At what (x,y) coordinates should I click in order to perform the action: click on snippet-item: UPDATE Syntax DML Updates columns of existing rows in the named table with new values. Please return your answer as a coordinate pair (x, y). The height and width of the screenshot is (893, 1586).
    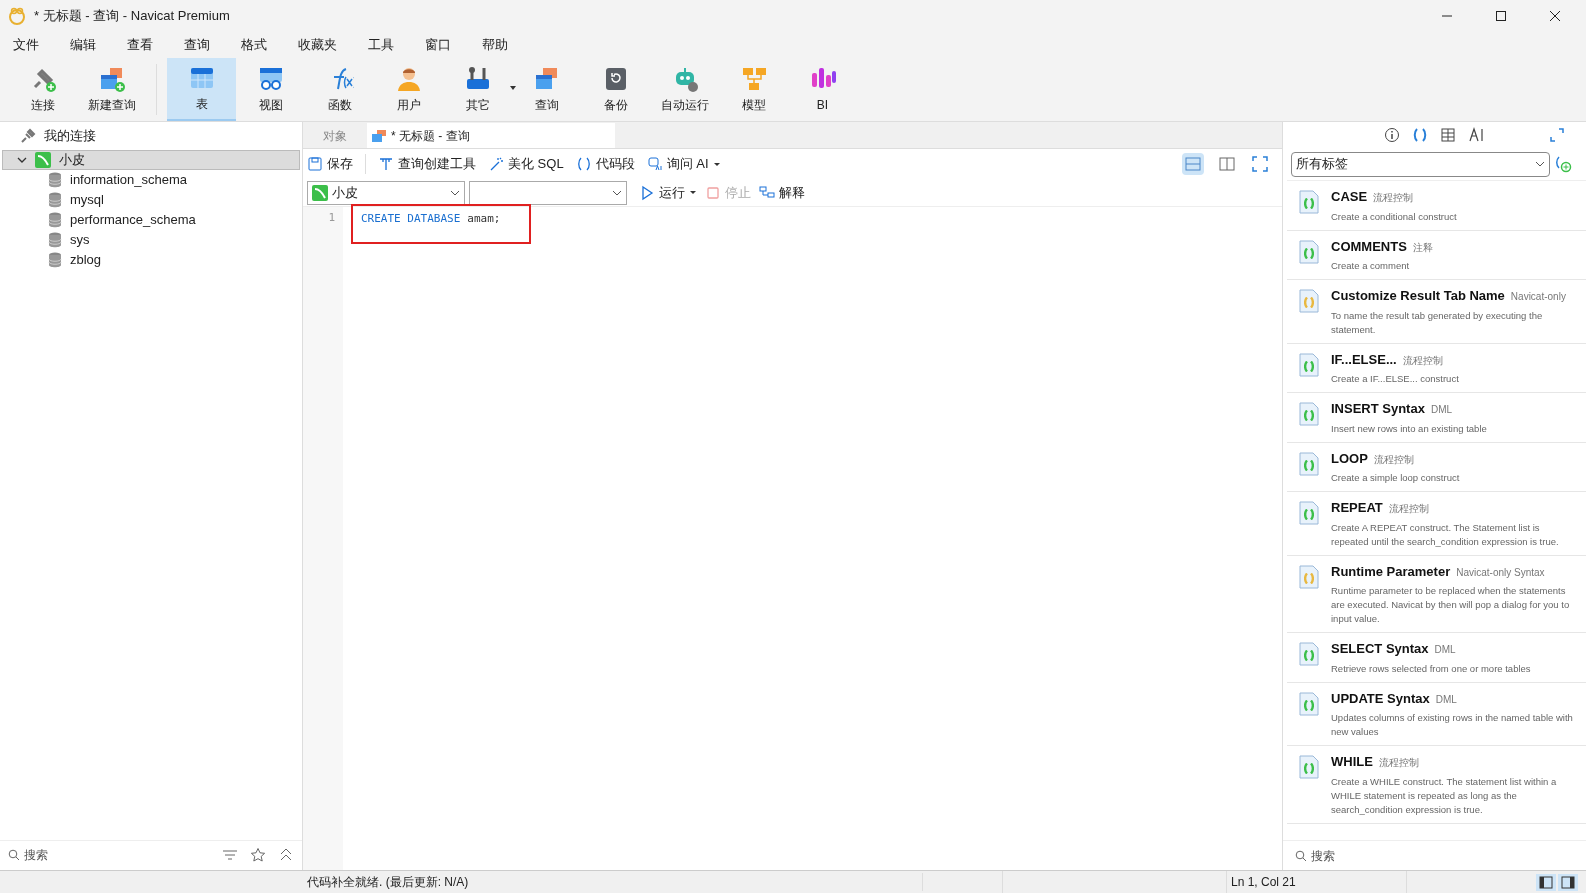
    Looking at the image, I should click on (1436, 714).